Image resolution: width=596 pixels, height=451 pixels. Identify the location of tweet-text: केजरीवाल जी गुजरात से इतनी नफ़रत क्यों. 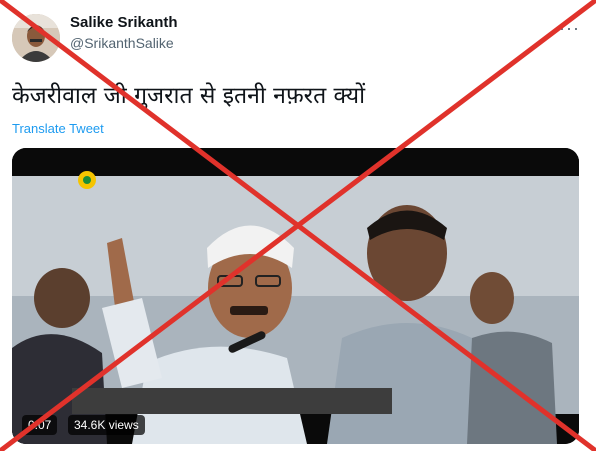
(189, 96).